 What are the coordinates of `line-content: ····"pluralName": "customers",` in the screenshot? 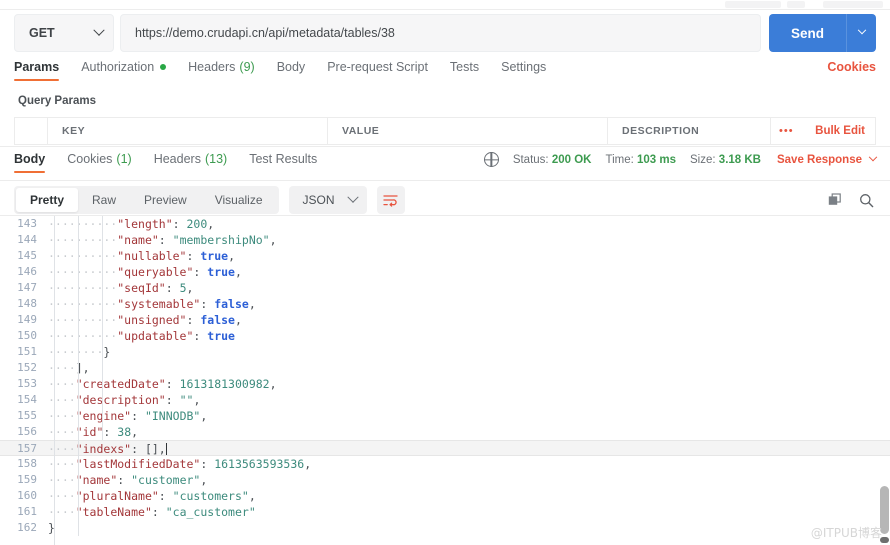 It's located at (468, 496).